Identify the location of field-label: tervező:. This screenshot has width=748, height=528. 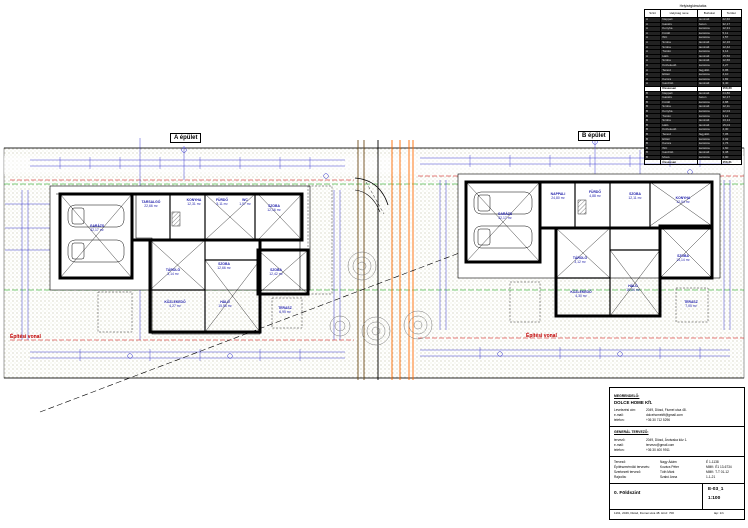
(620, 440).